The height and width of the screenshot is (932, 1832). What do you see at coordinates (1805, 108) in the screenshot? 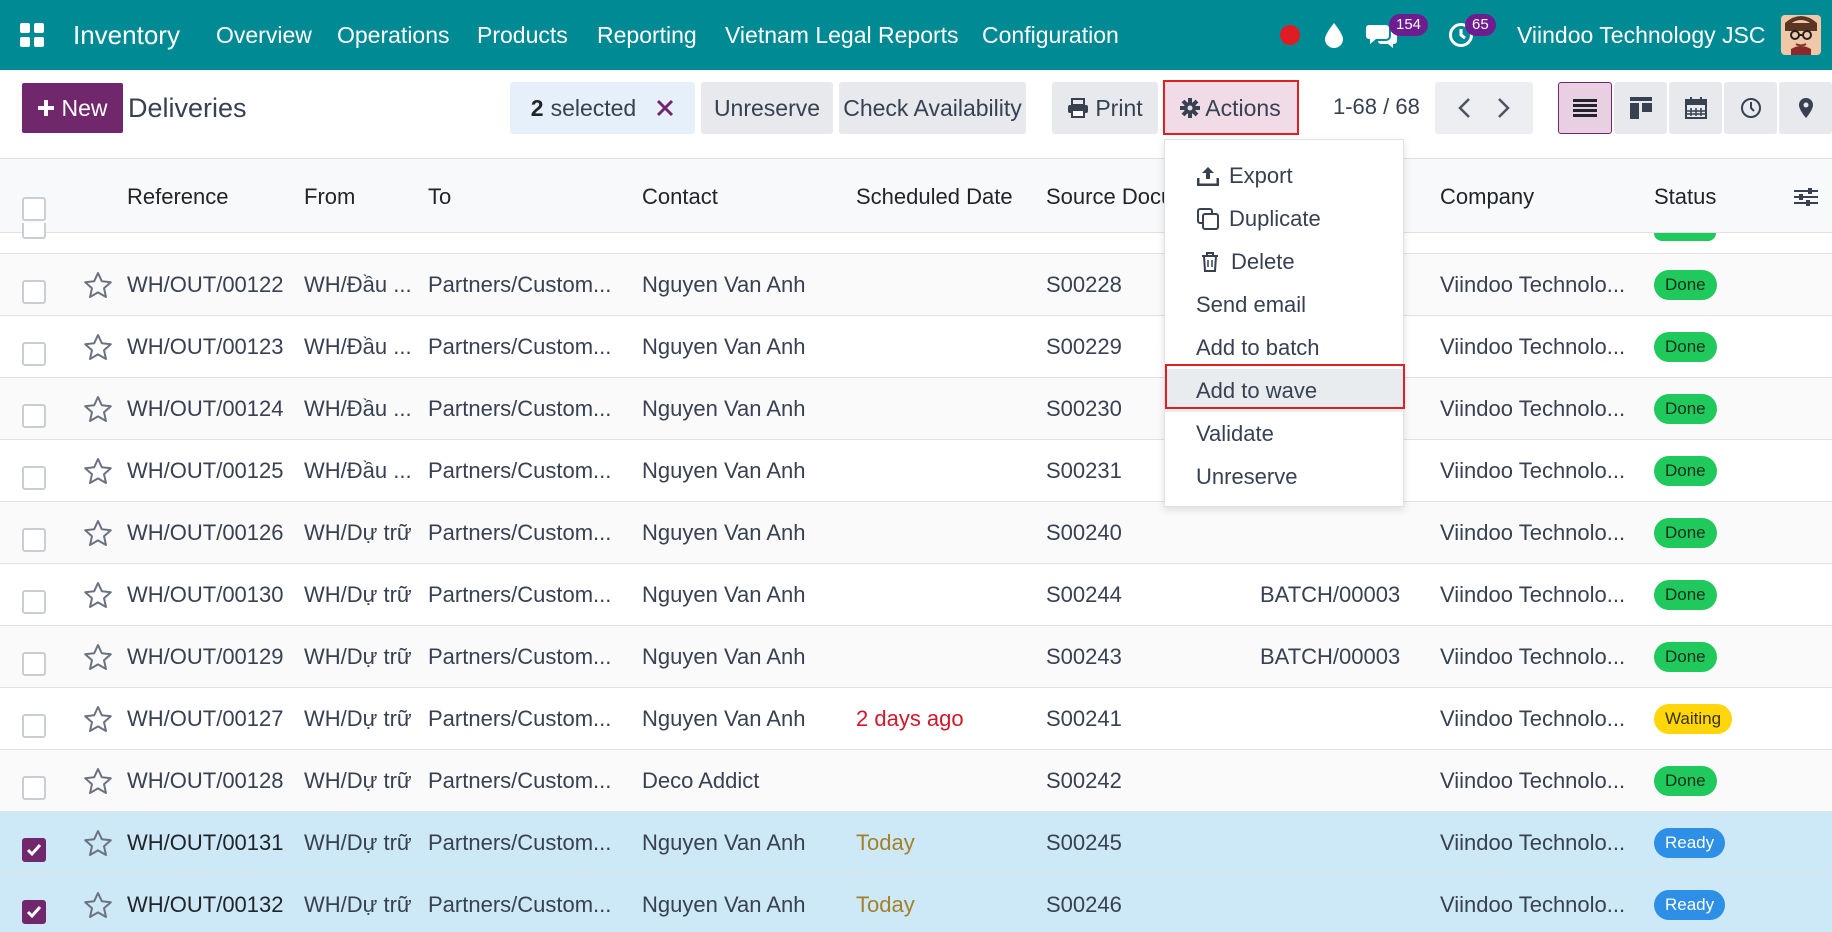
I see `map-view-button` at bounding box center [1805, 108].